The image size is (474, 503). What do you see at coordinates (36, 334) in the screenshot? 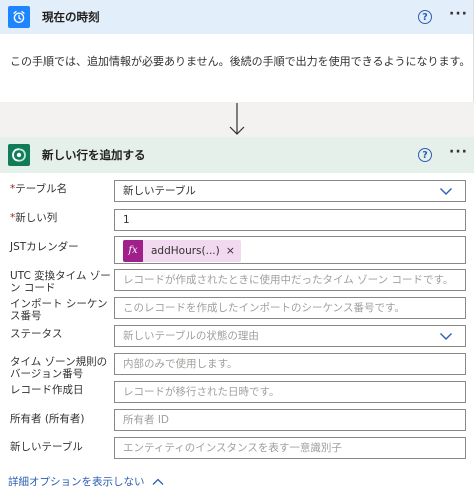
I see `field-label: ステータス` at bounding box center [36, 334].